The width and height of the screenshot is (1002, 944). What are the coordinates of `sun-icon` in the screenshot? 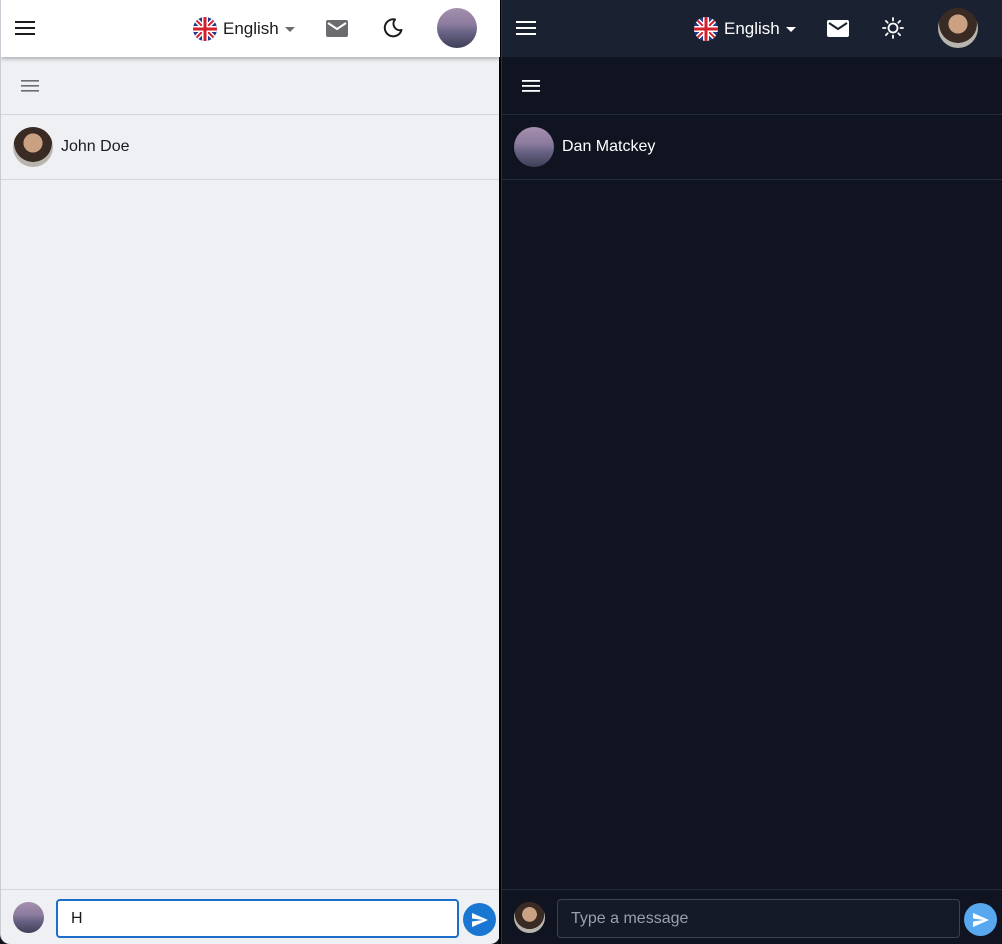 It's located at (893, 28).